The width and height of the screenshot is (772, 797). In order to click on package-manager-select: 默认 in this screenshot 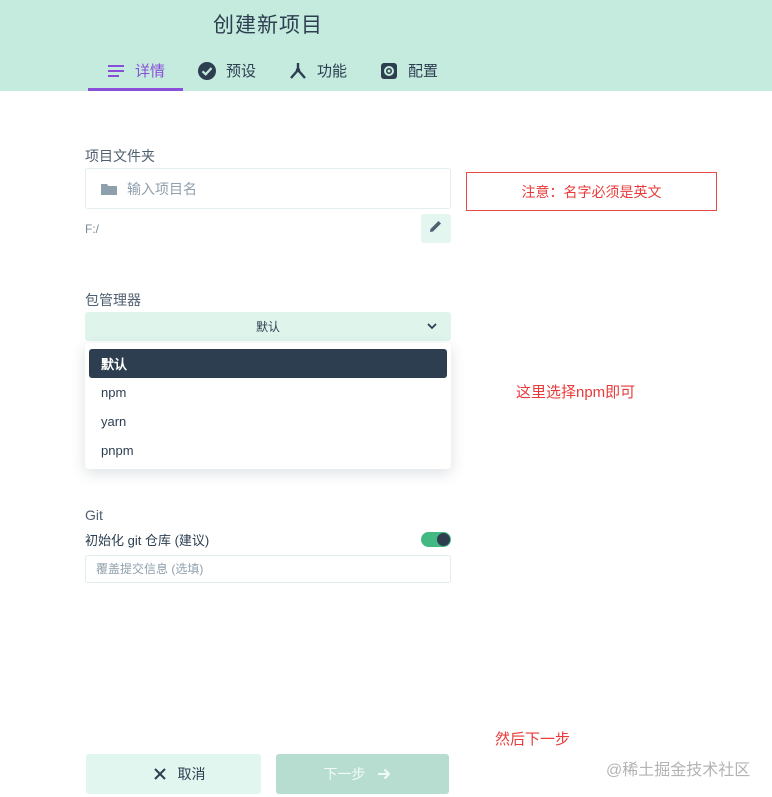, I will do `click(268, 326)`.